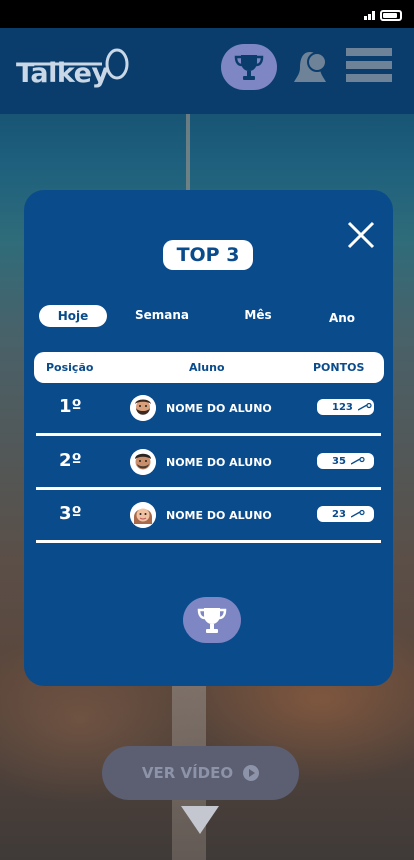 Image resolution: width=414 pixels, height=860 pixels. Describe the element at coordinates (143, 408) in the screenshot. I see `avatar-man-bearded-icon` at that location.